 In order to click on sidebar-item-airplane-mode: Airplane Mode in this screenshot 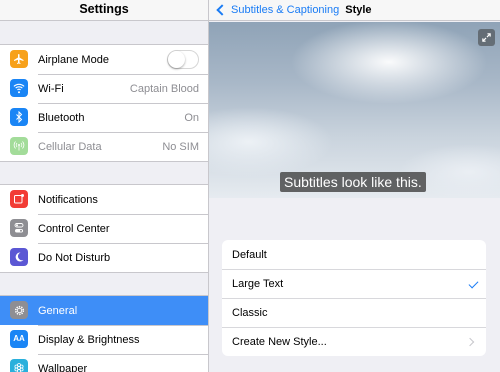, I will do `click(104, 59)`.